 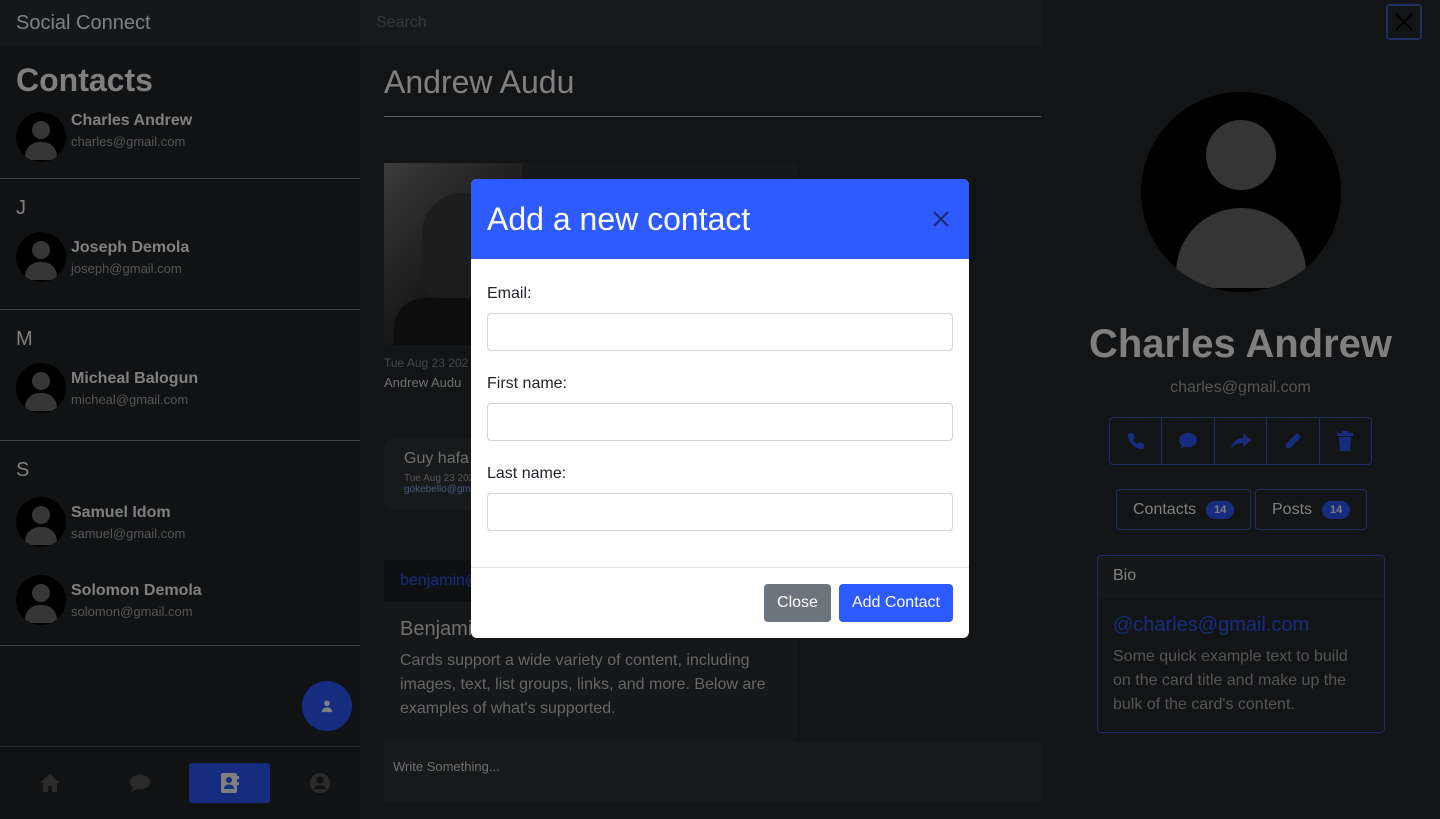 I want to click on add-contact-button: Add Contact, so click(x=895, y=603).